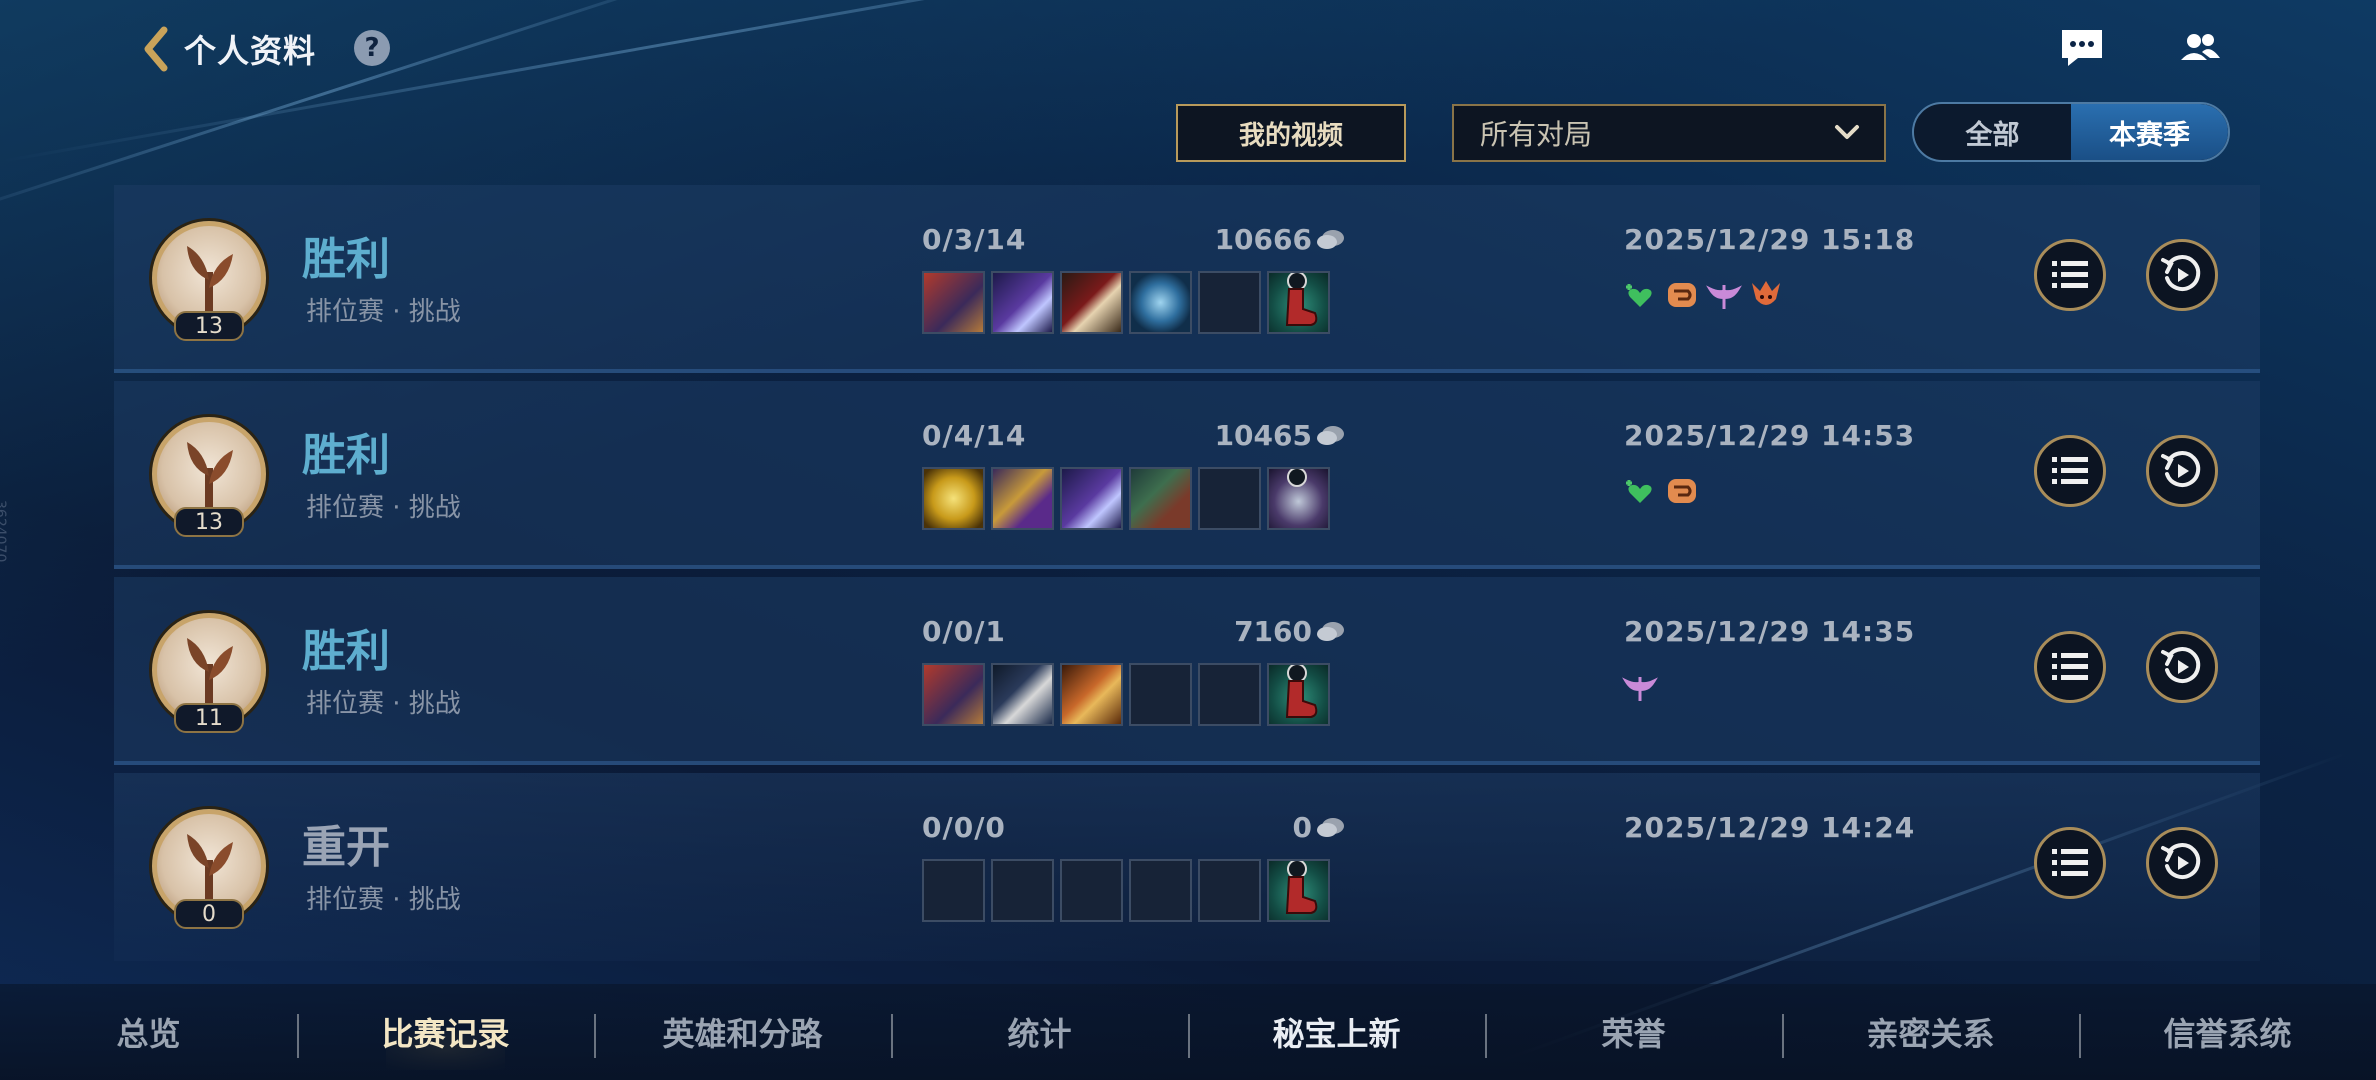  What do you see at coordinates (148, 1032) in the screenshot?
I see `tab-overview: 总览` at bounding box center [148, 1032].